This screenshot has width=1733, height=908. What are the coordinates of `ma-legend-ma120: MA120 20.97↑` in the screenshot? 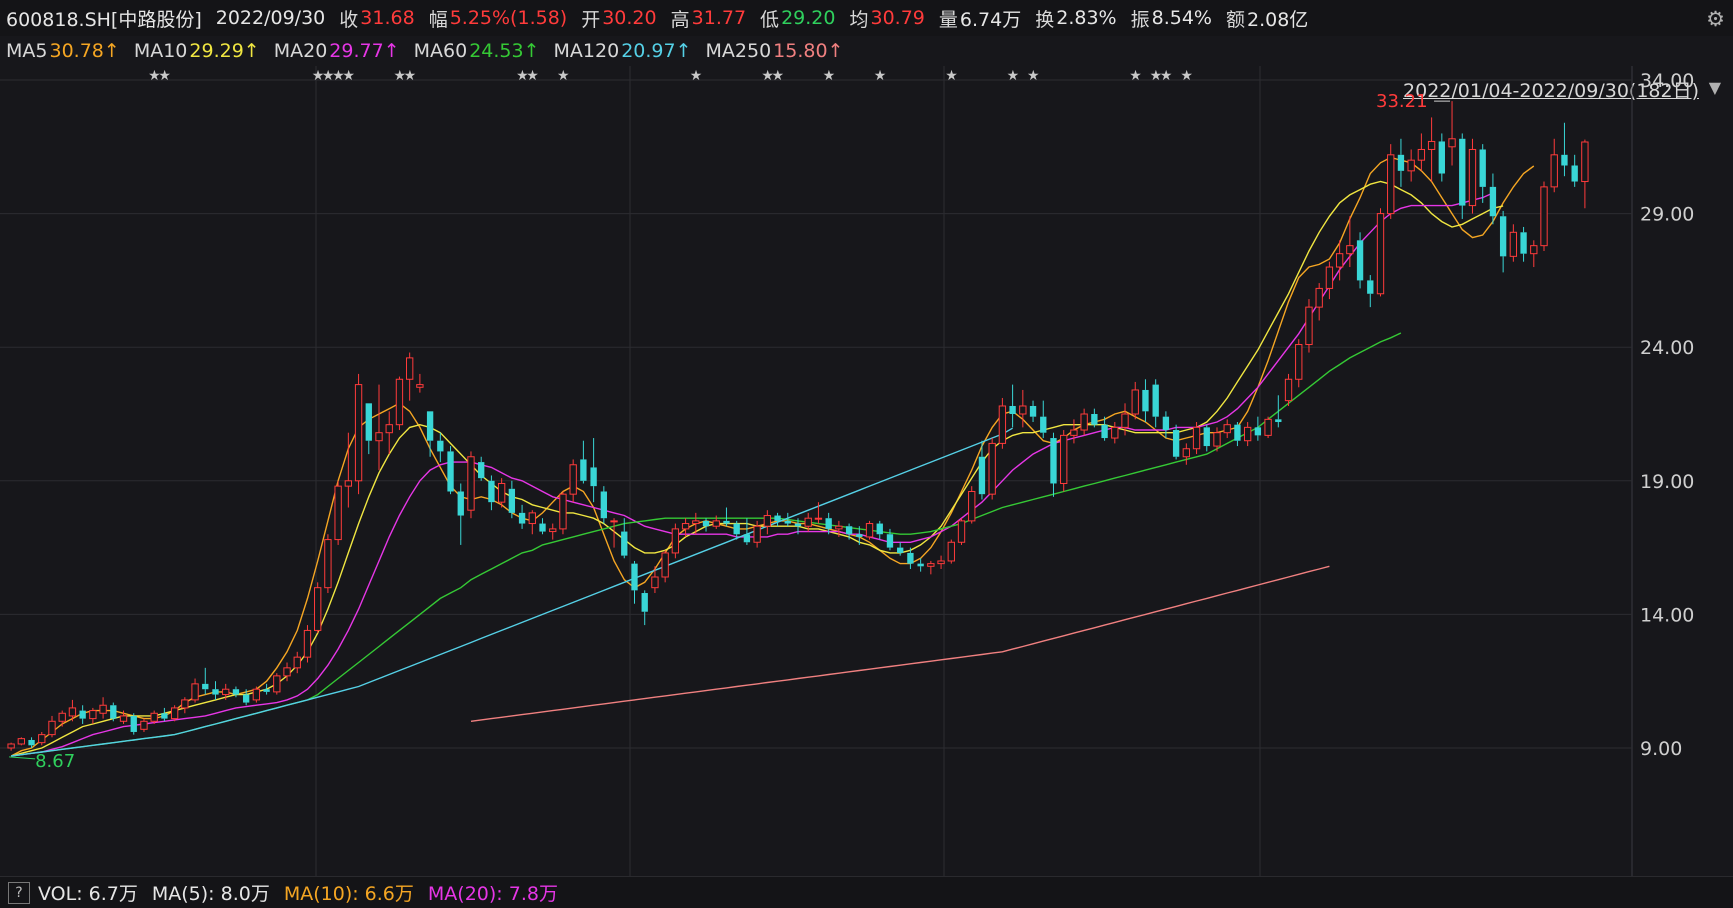 It's located at (623, 51).